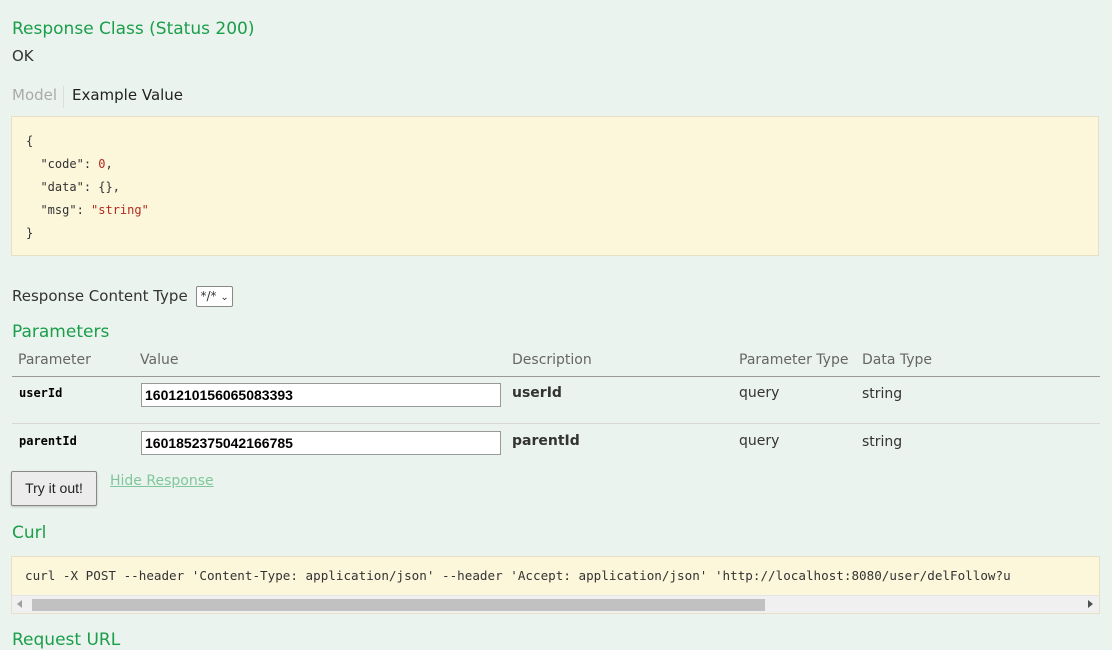 The height and width of the screenshot is (650, 1112). What do you see at coordinates (546, 441) in the screenshot?
I see `param-description: parentId` at bounding box center [546, 441].